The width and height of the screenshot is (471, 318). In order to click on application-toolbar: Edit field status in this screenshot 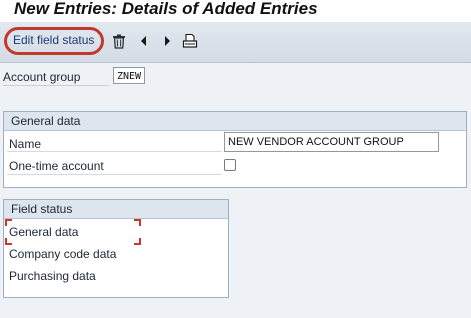, I will do `click(235, 42)`.